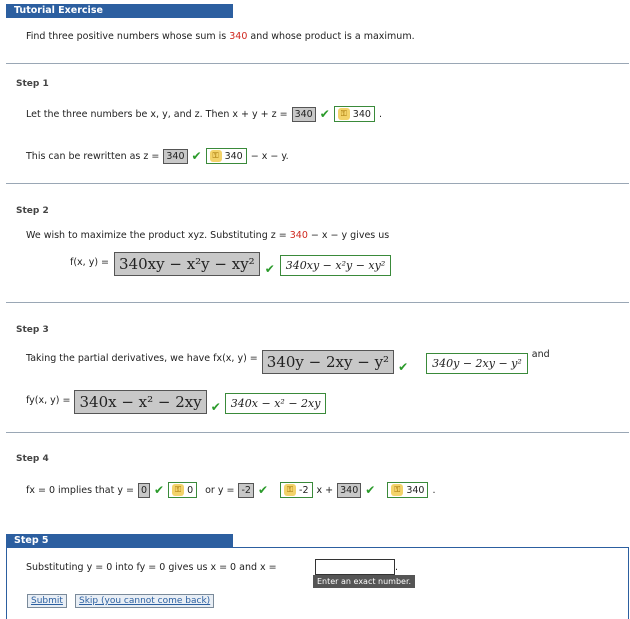 This screenshot has height=619, width=630. What do you see at coordinates (47, 601) in the screenshot?
I see `submit-button: Submit` at bounding box center [47, 601].